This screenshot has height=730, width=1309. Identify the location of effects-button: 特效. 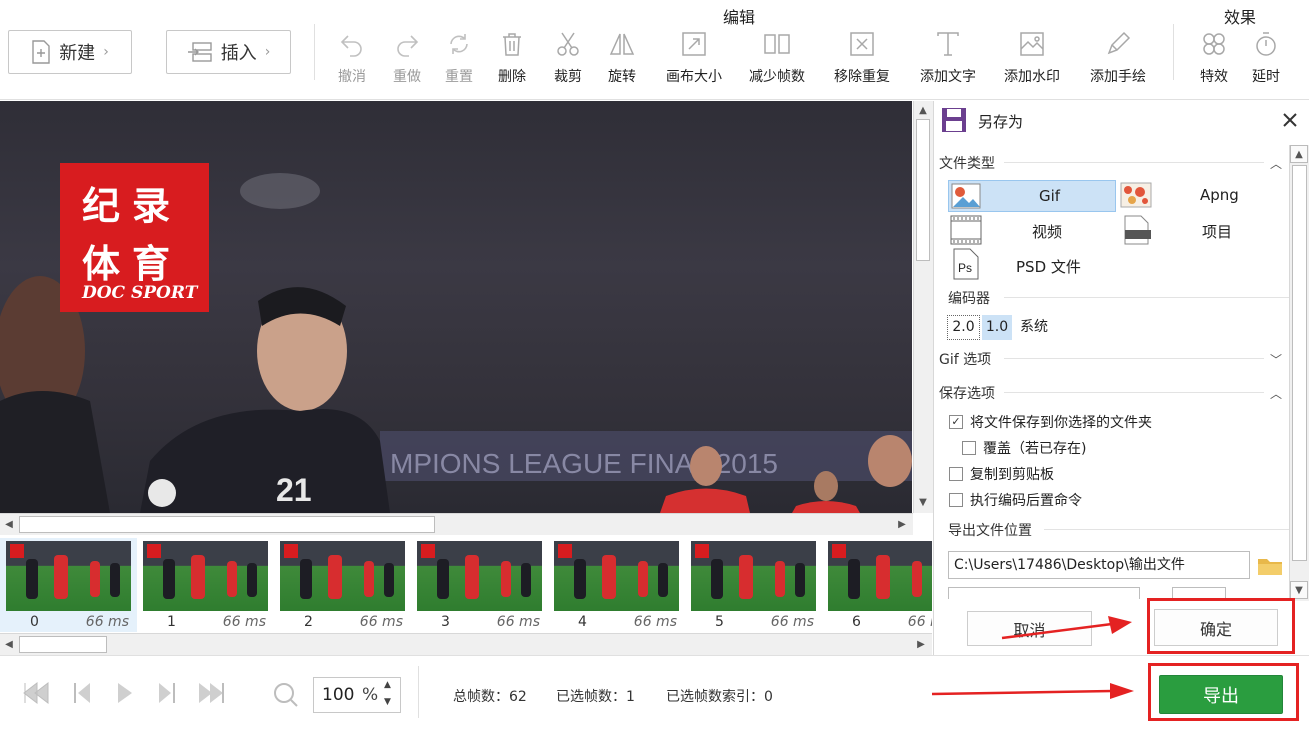
(1214, 60).